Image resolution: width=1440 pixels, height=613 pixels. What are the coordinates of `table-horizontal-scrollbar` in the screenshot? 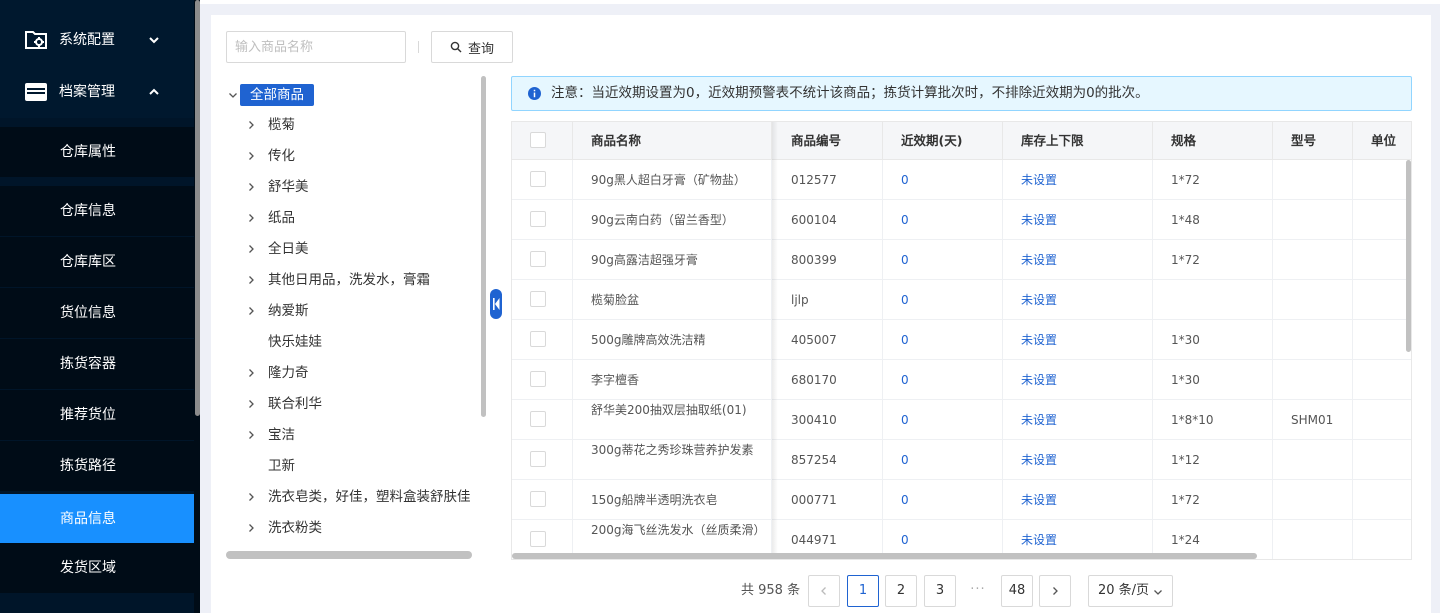 It's located at (884, 556).